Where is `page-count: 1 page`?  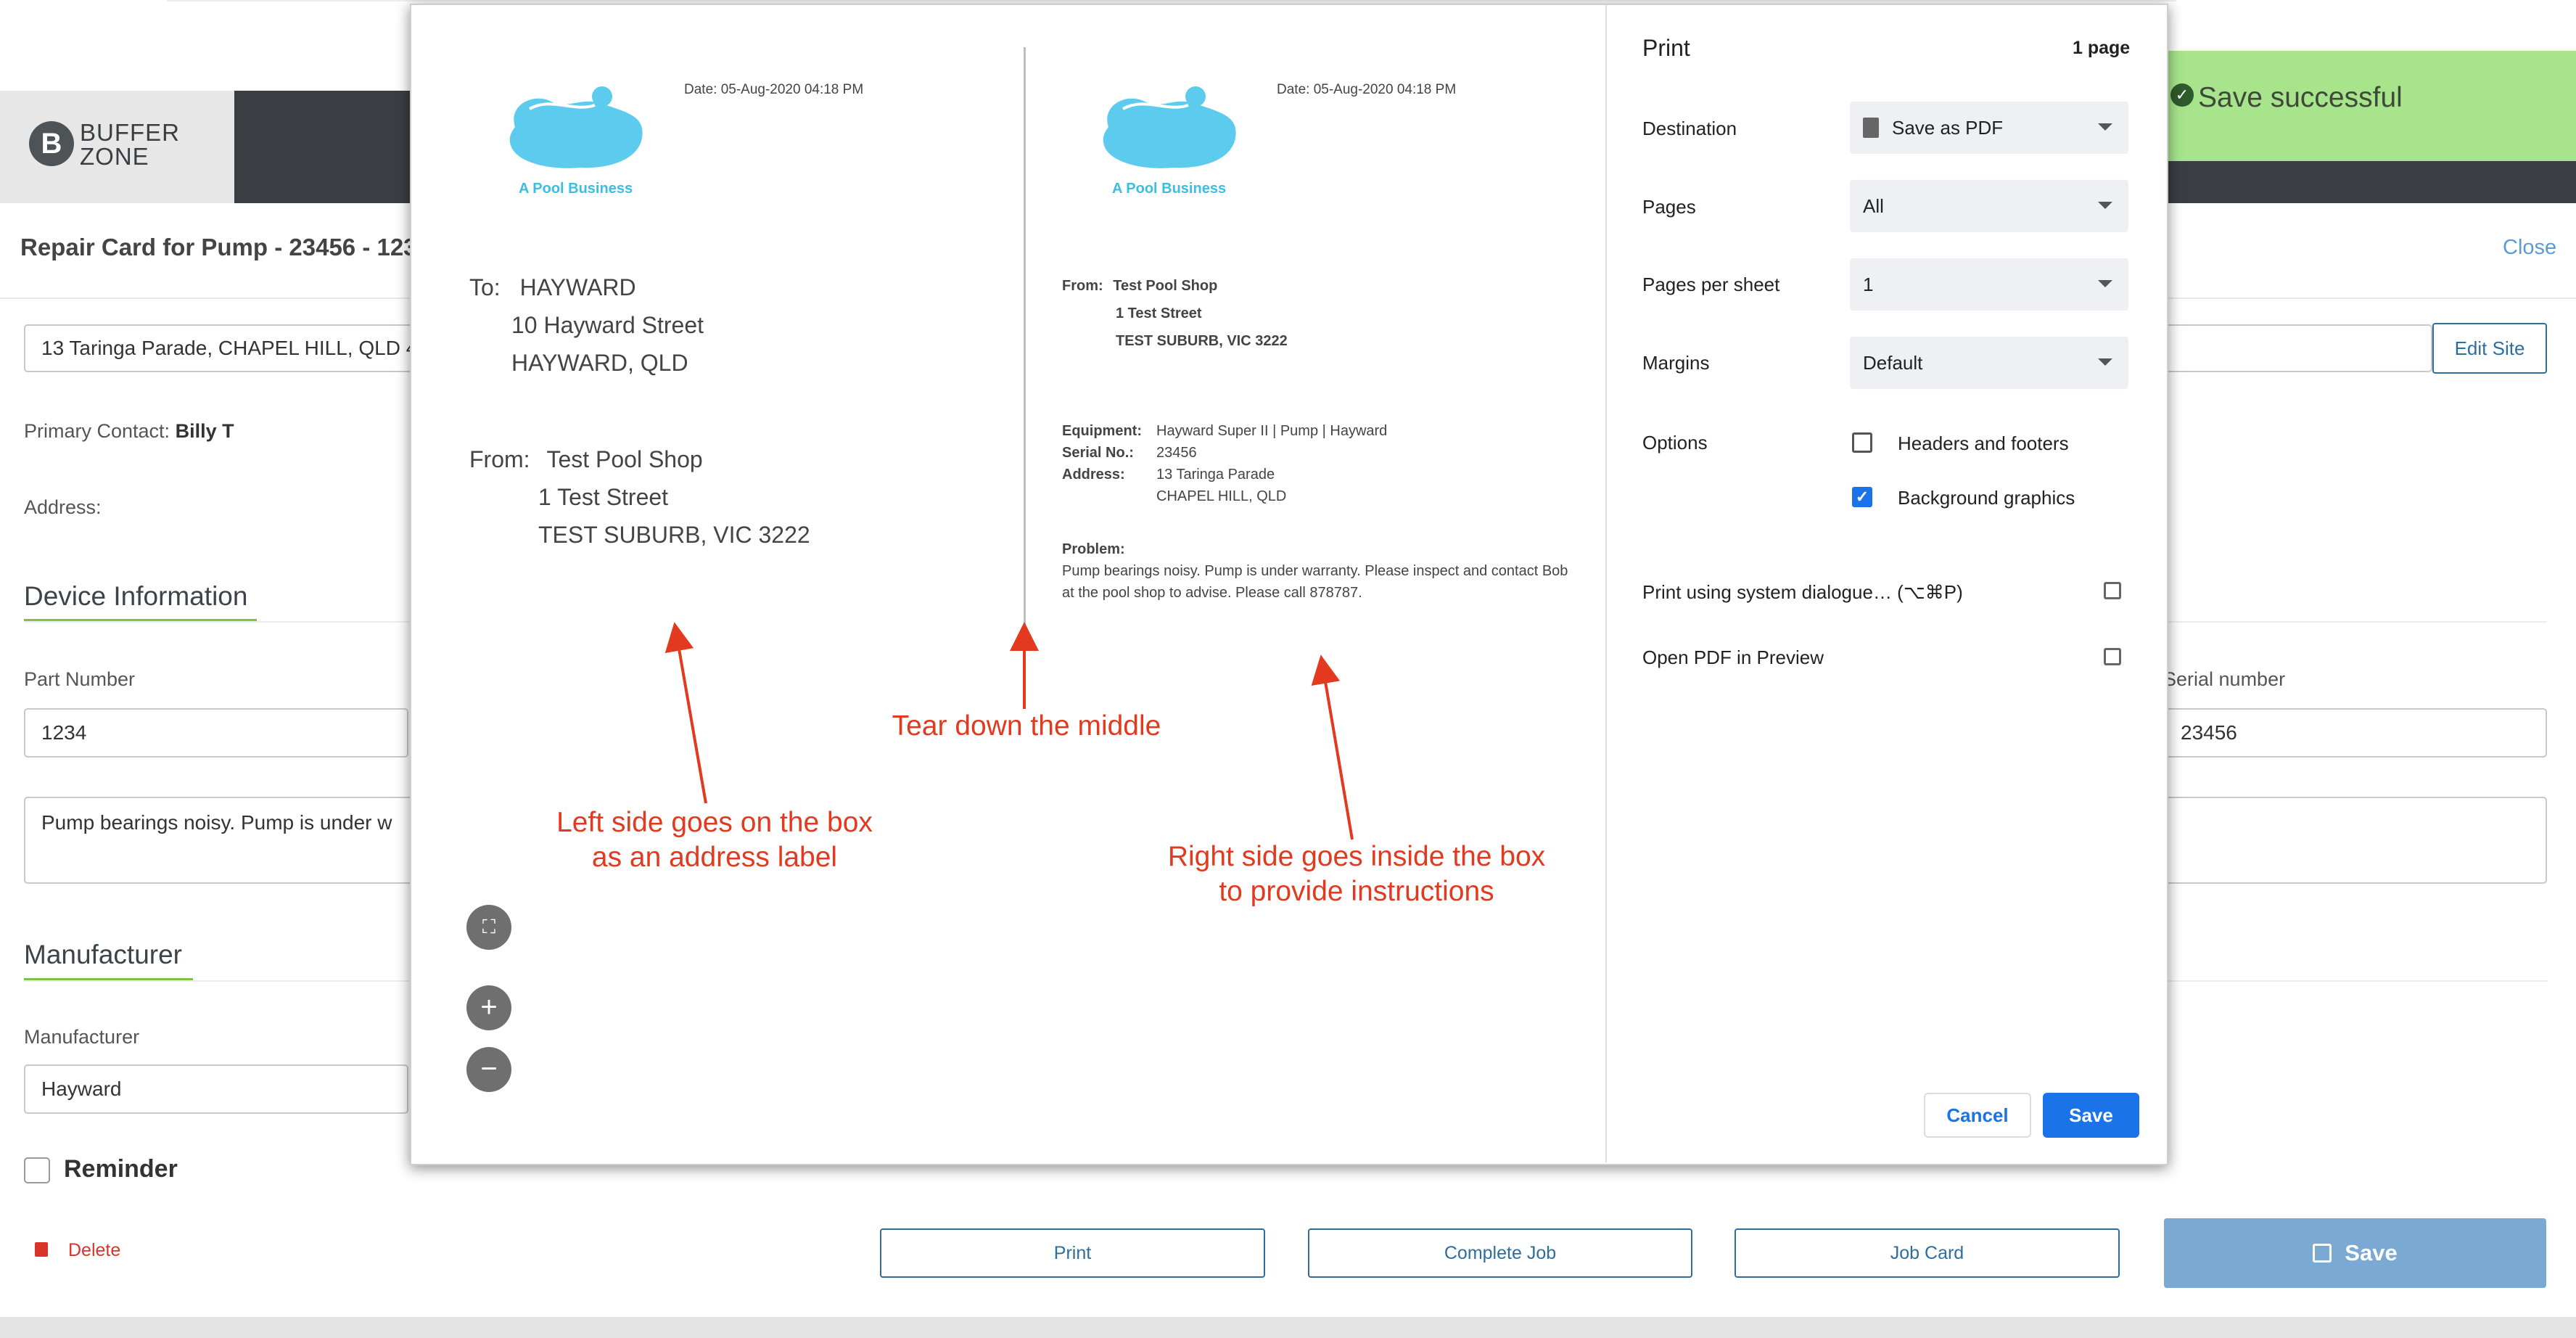
page-count: 1 page is located at coordinates (2102, 48).